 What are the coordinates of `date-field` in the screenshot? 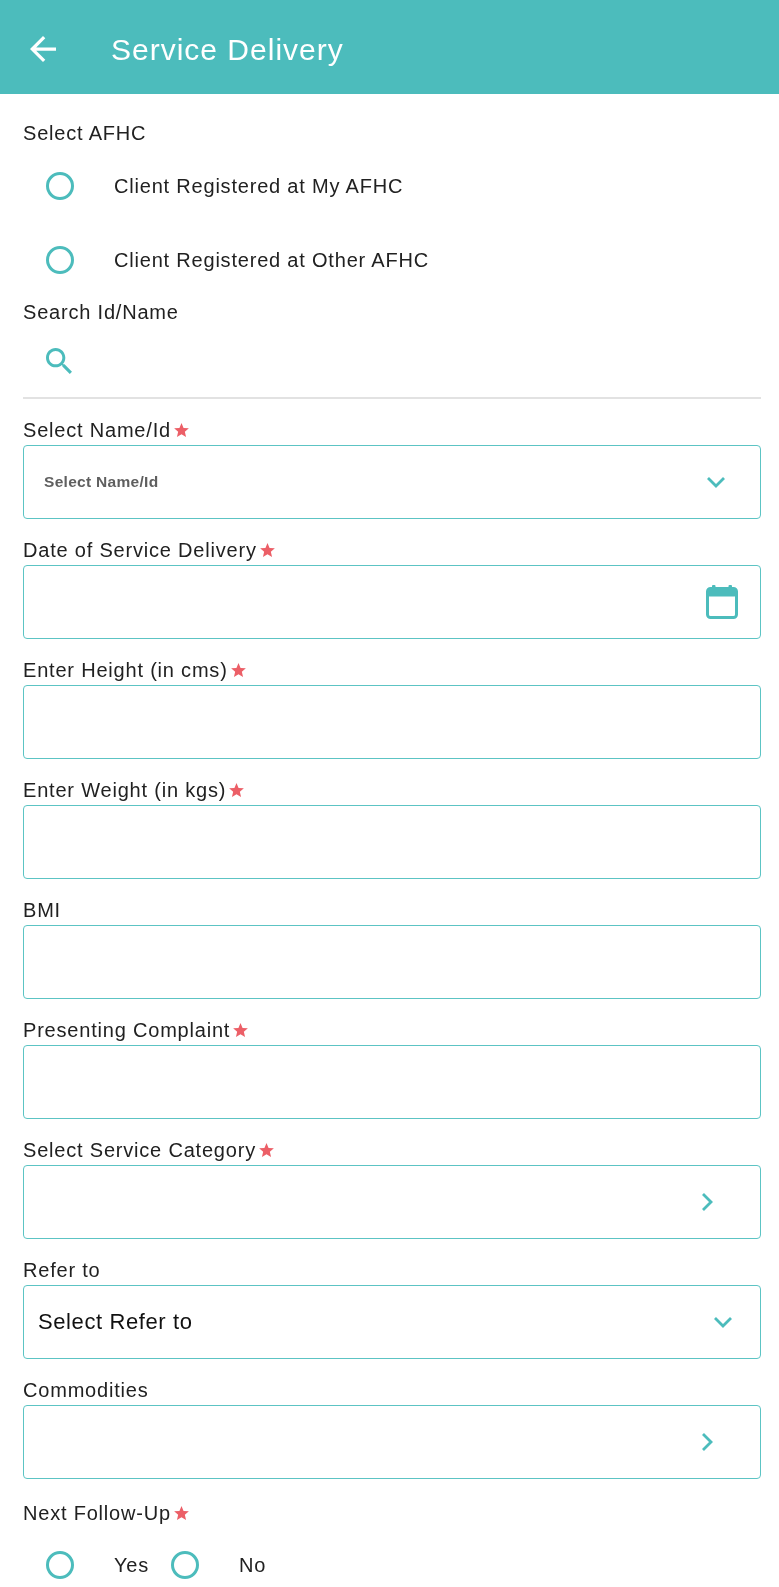 It's located at (392, 602).